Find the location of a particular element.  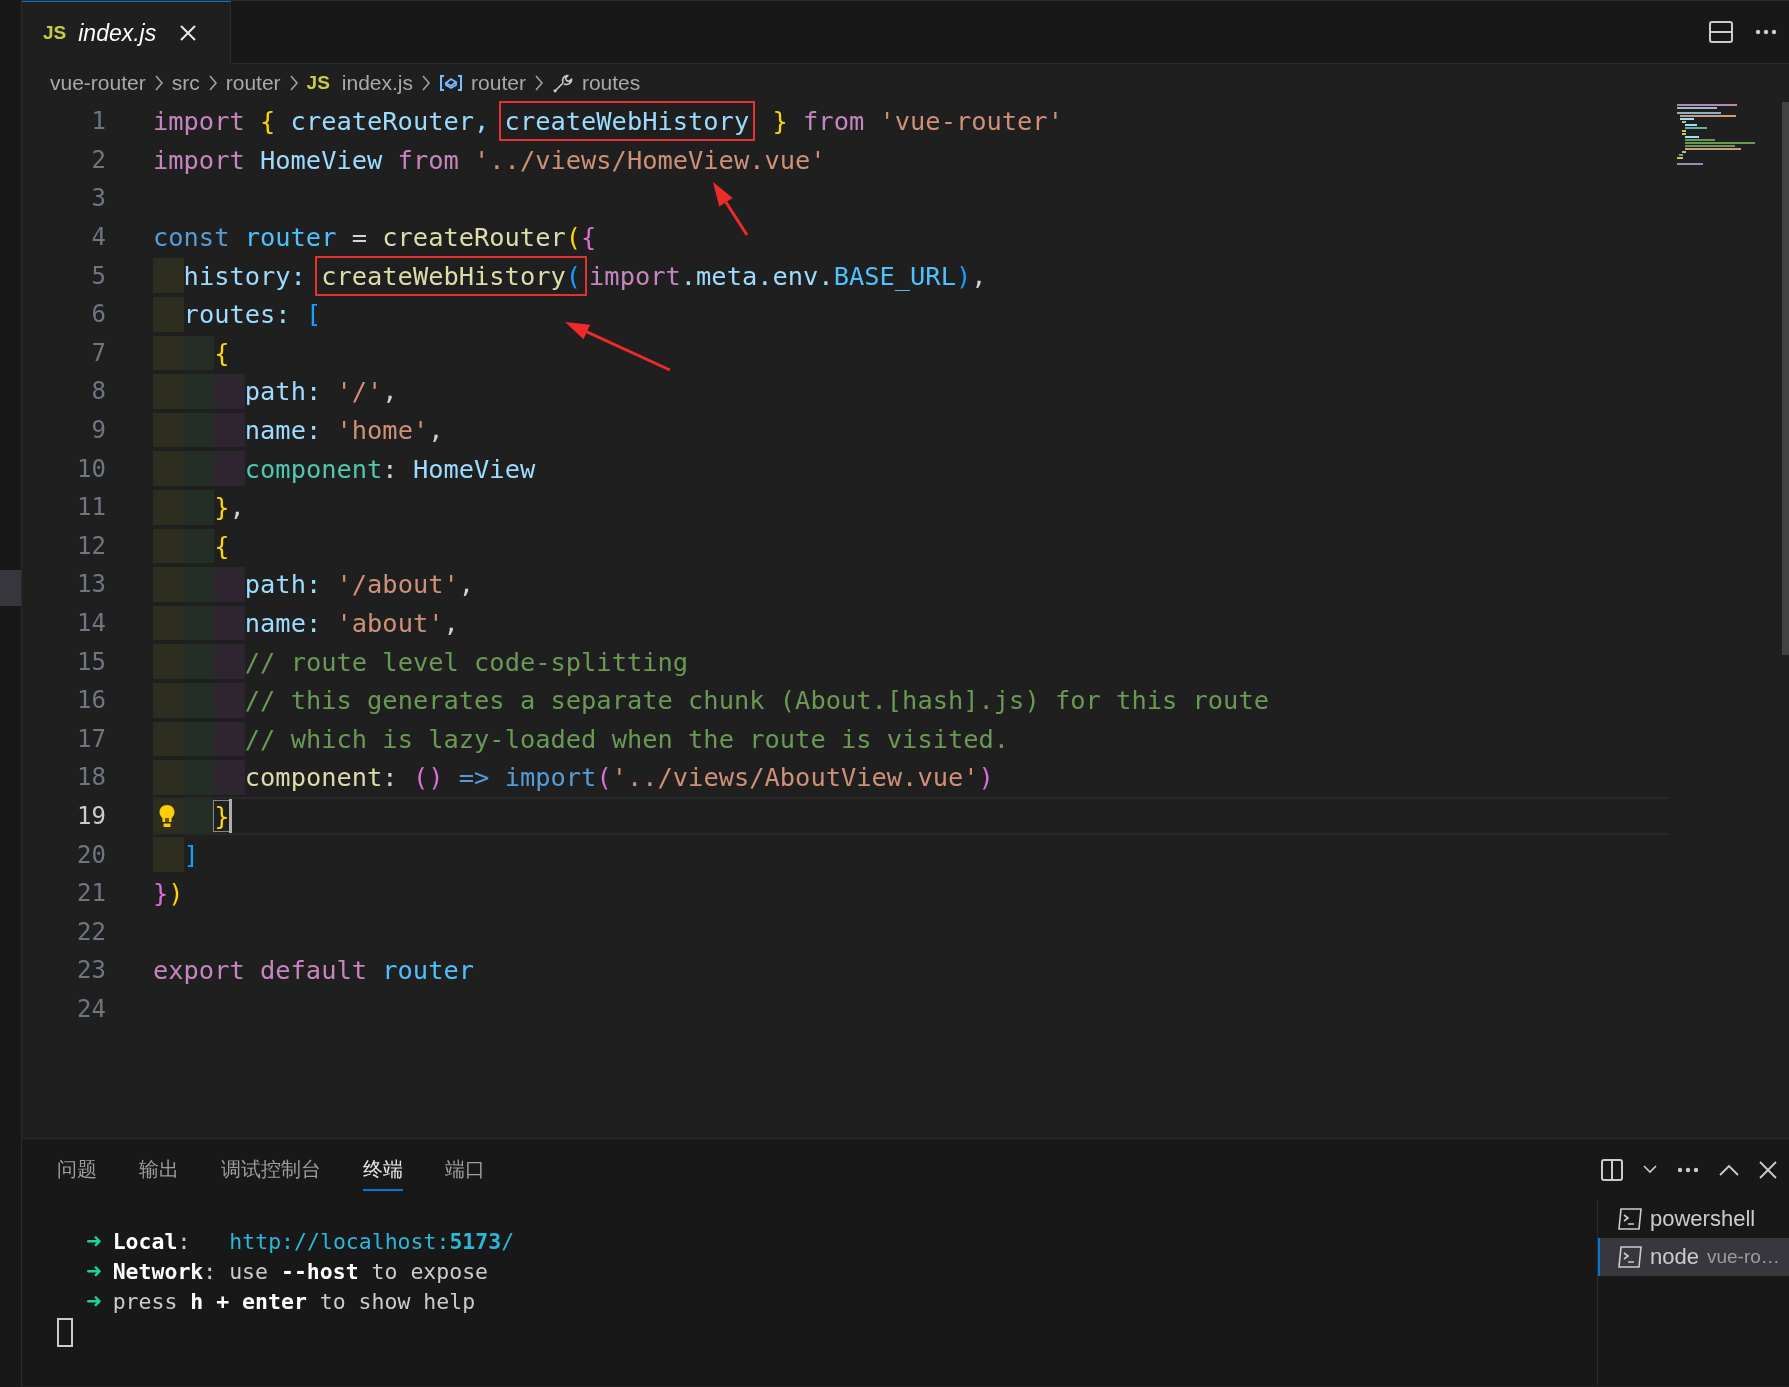

wrench-icon is located at coordinates (562, 83).